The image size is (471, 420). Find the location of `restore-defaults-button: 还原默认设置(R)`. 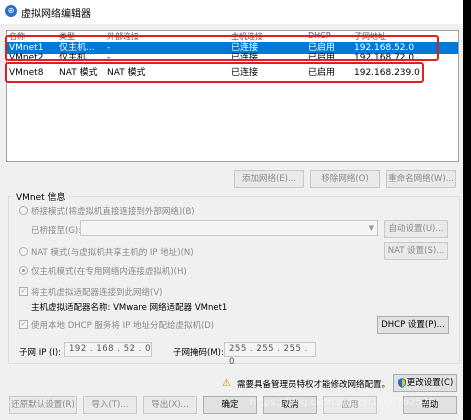

restore-defaults-button: 还原默认设置(R) is located at coordinates (43, 405).